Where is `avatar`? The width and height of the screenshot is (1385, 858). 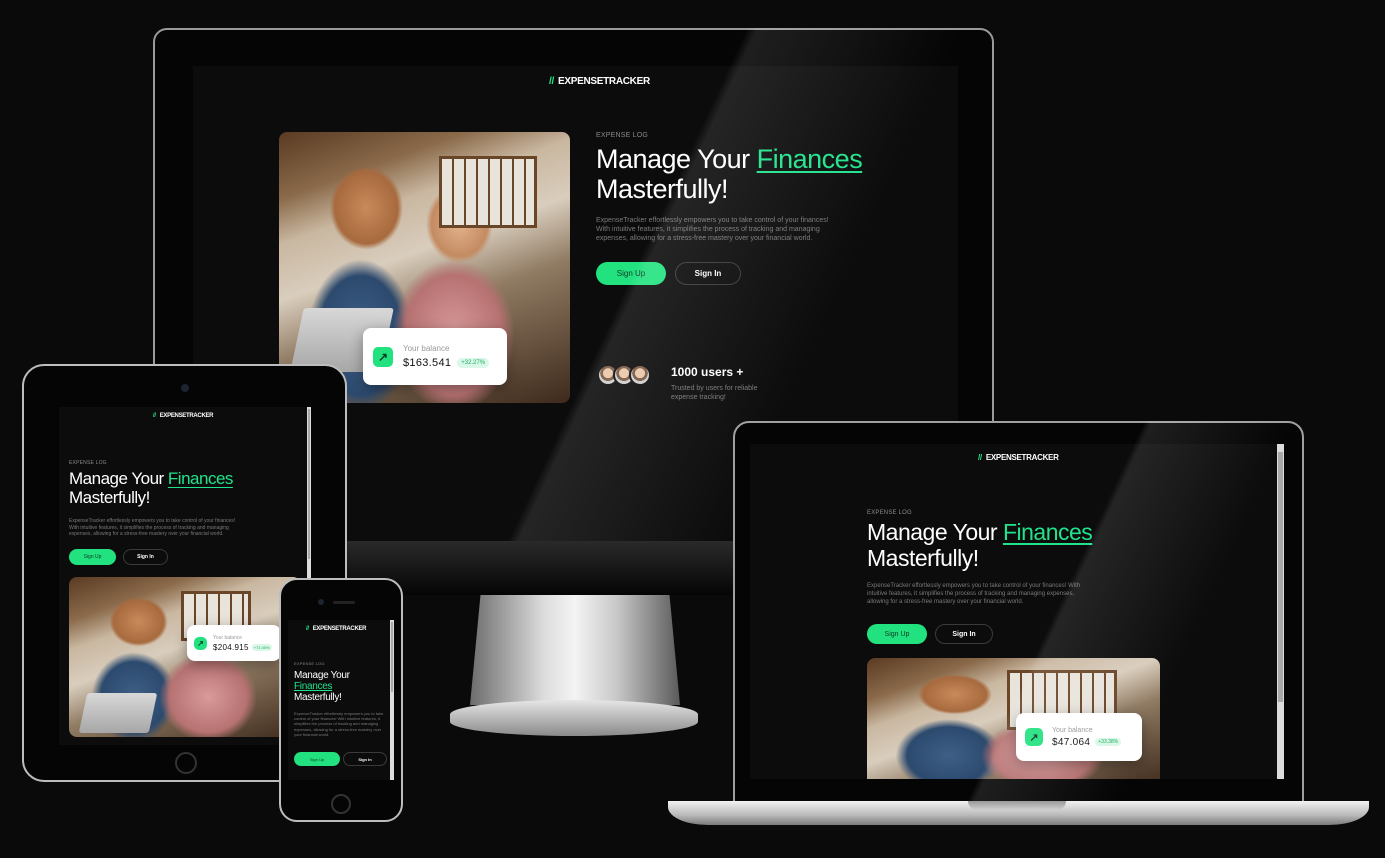 avatar is located at coordinates (640, 375).